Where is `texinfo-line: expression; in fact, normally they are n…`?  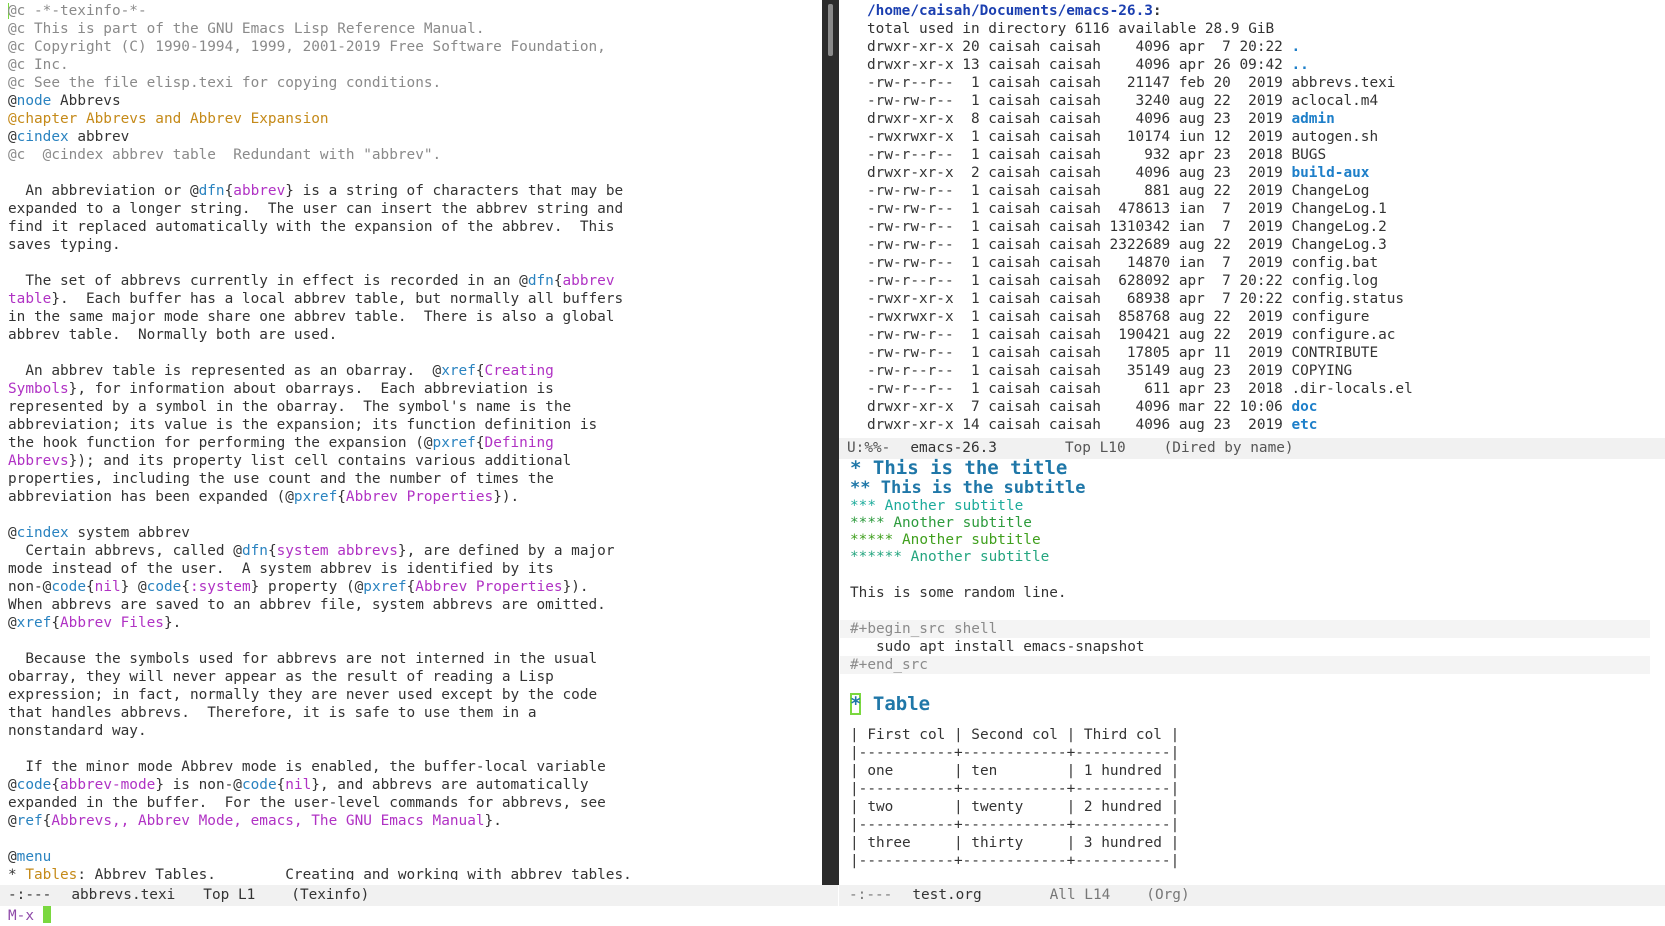 texinfo-line: expression; in fact, normally they are n… is located at coordinates (320, 695).